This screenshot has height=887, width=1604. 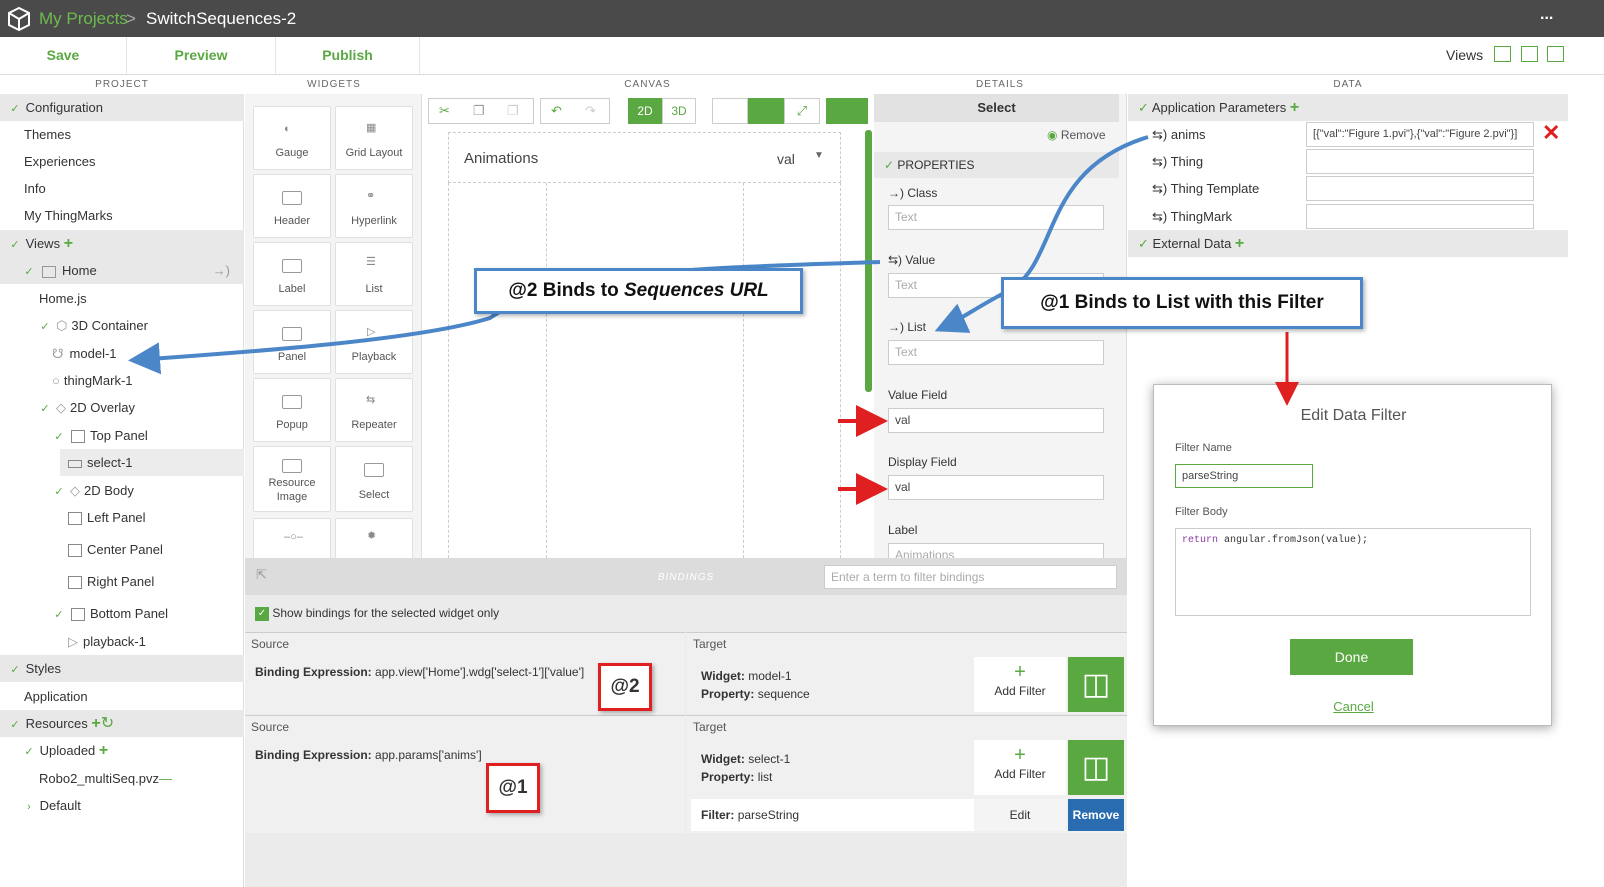 What do you see at coordinates (1294, 107) in the screenshot?
I see `add-param-icon: +` at bounding box center [1294, 107].